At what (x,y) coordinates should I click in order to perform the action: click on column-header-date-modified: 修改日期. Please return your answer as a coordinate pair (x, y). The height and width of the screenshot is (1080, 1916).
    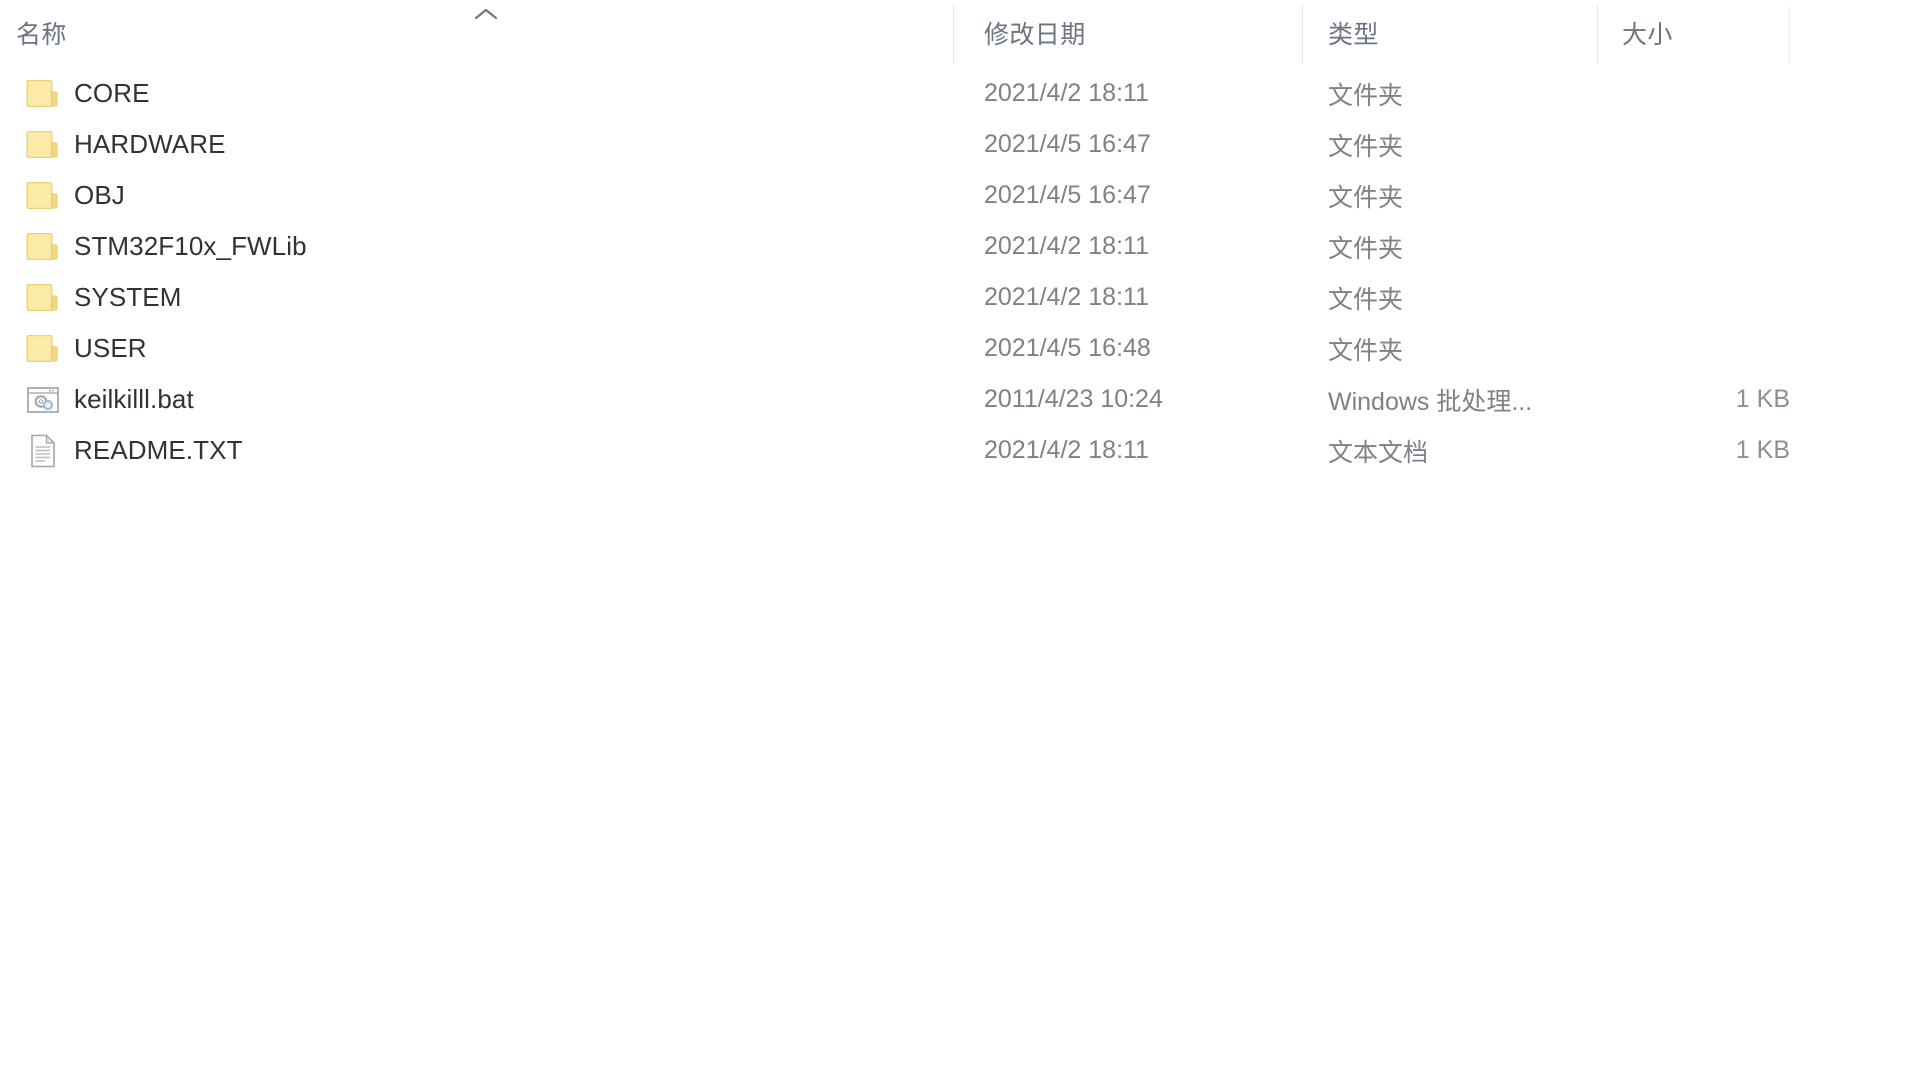
    Looking at the image, I should click on (1134, 32).